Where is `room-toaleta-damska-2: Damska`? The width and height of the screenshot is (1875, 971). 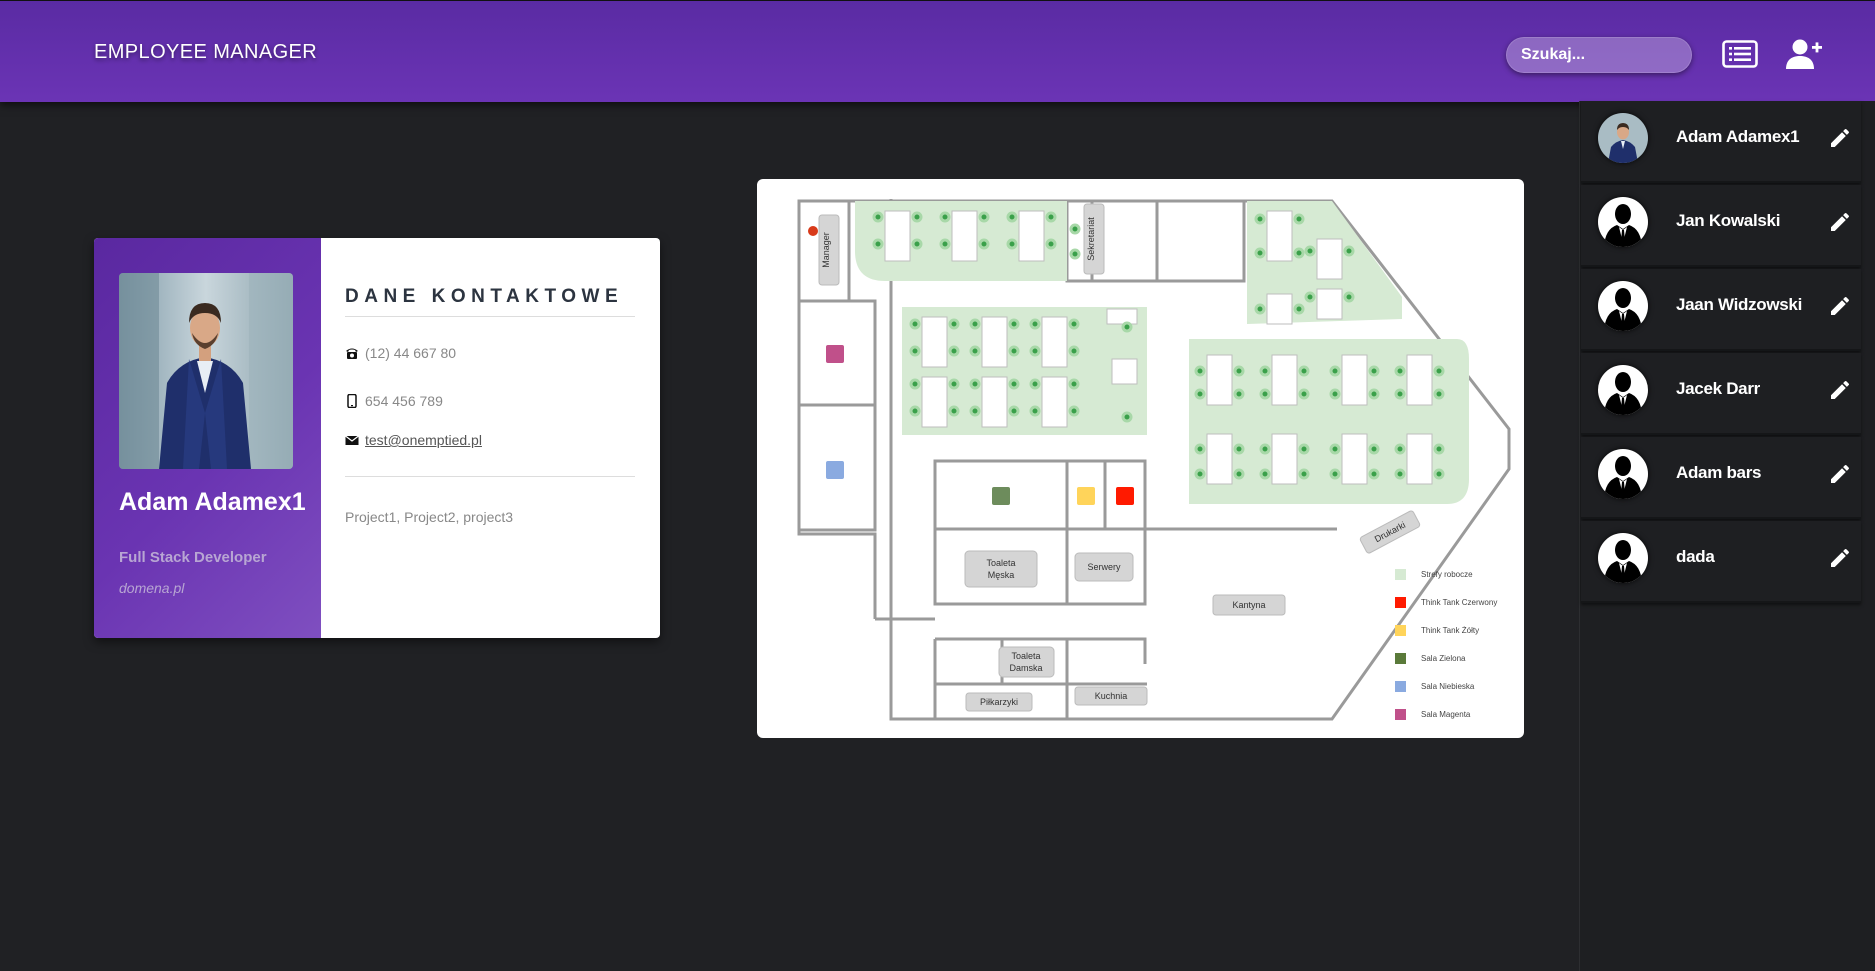 room-toaleta-damska-2: Damska is located at coordinates (1025, 668).